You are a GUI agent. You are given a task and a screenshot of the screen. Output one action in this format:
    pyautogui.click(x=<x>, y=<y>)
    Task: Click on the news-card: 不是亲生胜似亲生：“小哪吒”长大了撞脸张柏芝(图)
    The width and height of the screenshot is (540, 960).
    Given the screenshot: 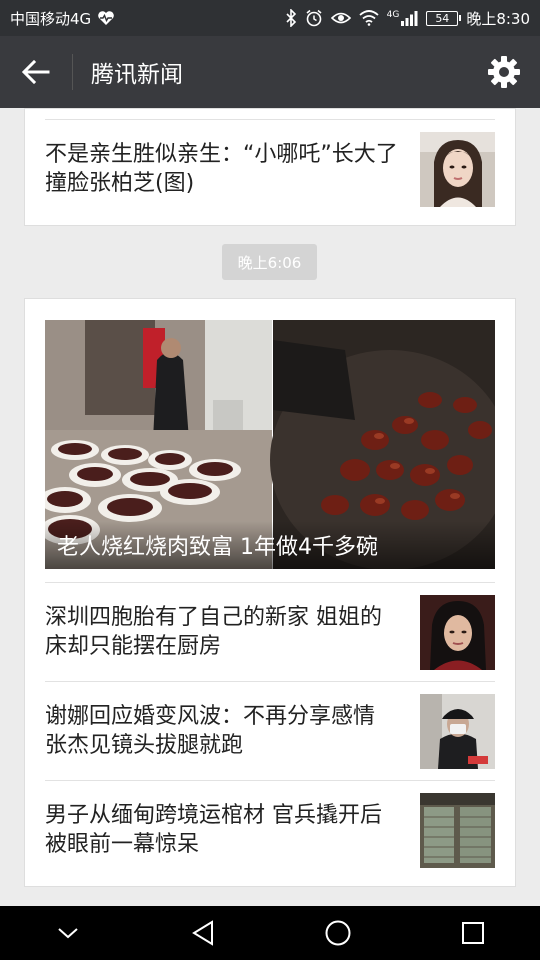 What is the action you would take?
    pyautogui.click(x=270, y=167)
    